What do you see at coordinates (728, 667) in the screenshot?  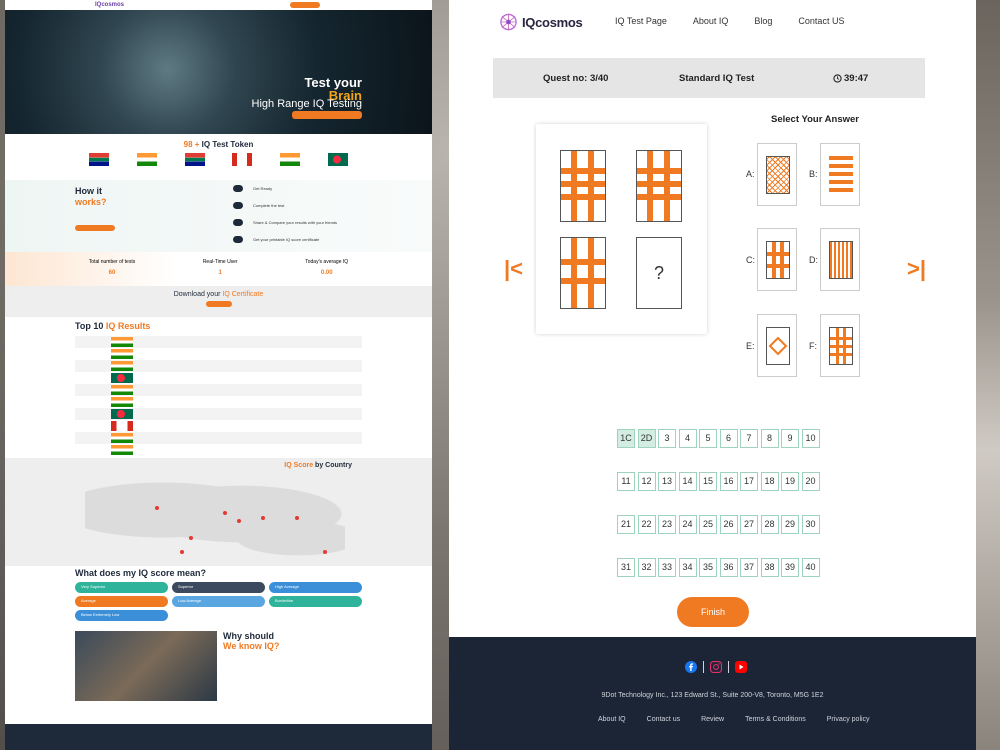 I see `social-divider` at bounding box center [728, 667].